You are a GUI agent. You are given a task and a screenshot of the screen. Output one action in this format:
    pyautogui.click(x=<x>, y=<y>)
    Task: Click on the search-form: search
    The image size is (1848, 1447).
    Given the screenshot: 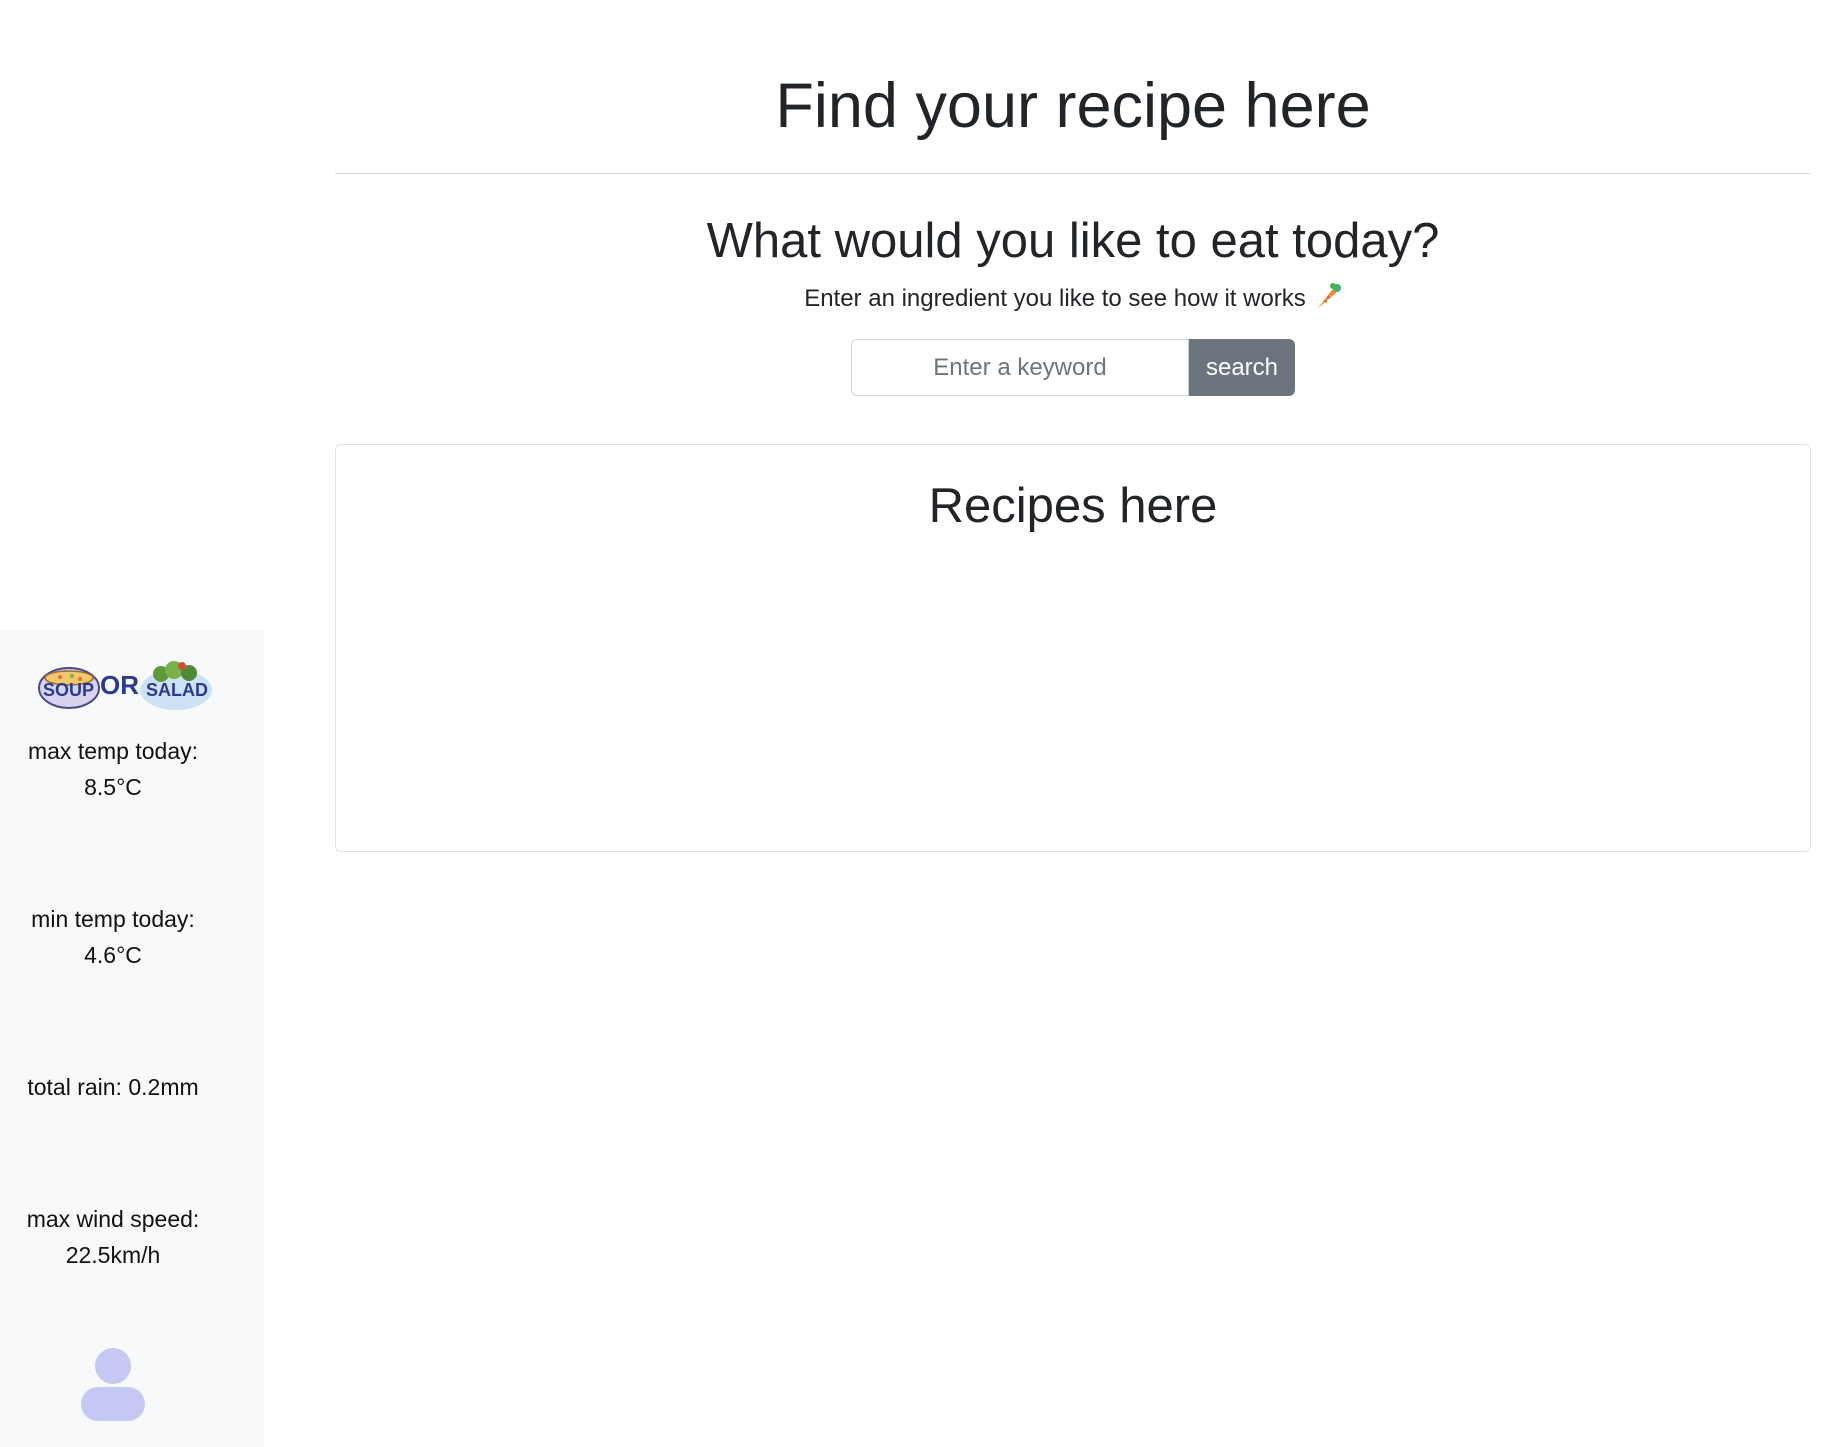 What is the action you would take?
    pyautogui.click(x=1073, y=367)
    